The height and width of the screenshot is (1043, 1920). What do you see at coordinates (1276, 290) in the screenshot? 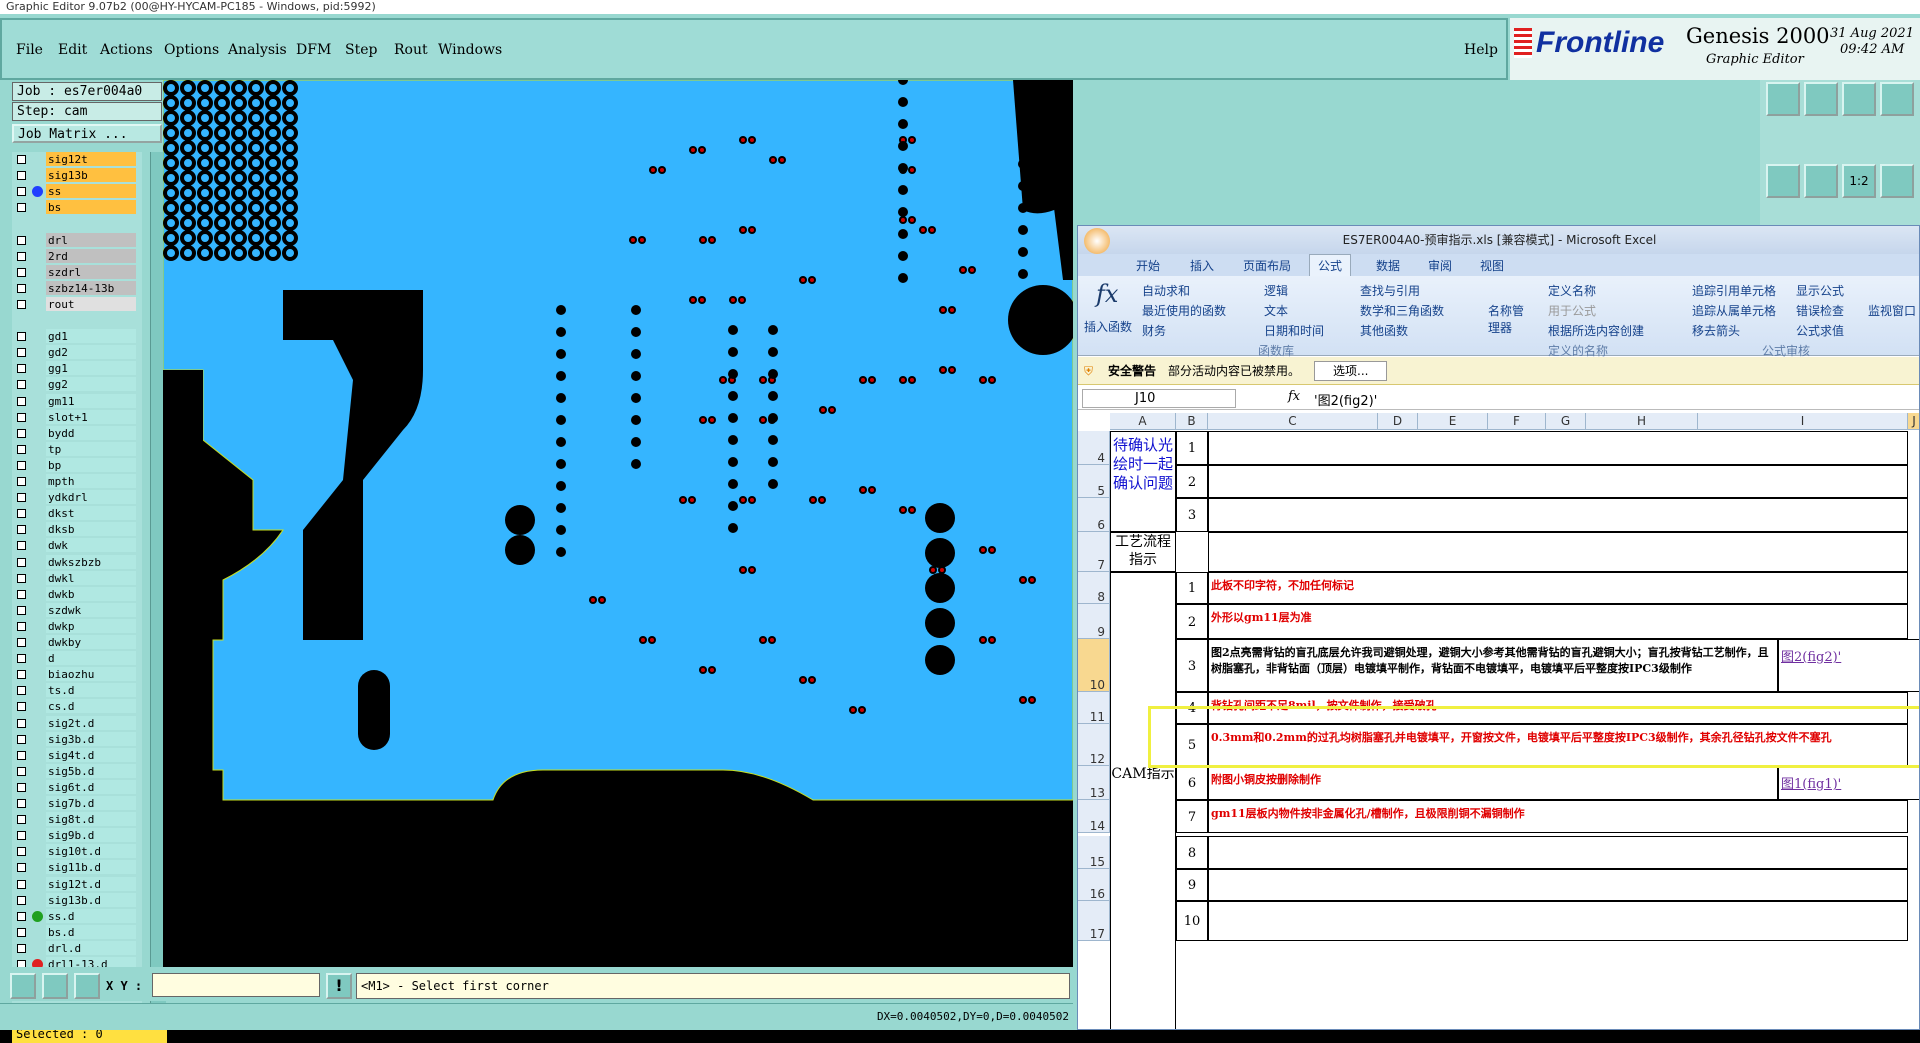
I see `logical-button: 逻辑` at bounding box center [1276, 290].